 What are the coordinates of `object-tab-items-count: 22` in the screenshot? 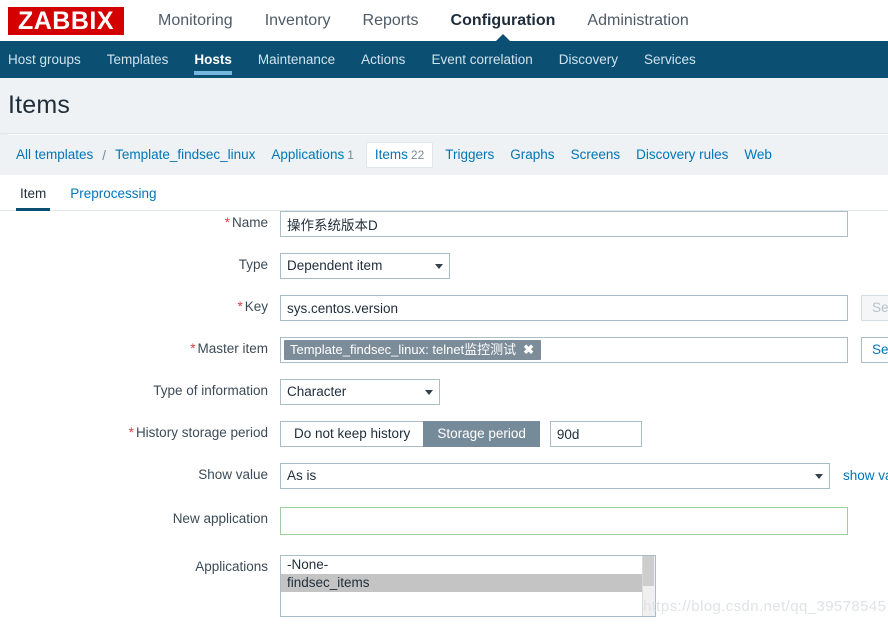 It's located at (417, 155).